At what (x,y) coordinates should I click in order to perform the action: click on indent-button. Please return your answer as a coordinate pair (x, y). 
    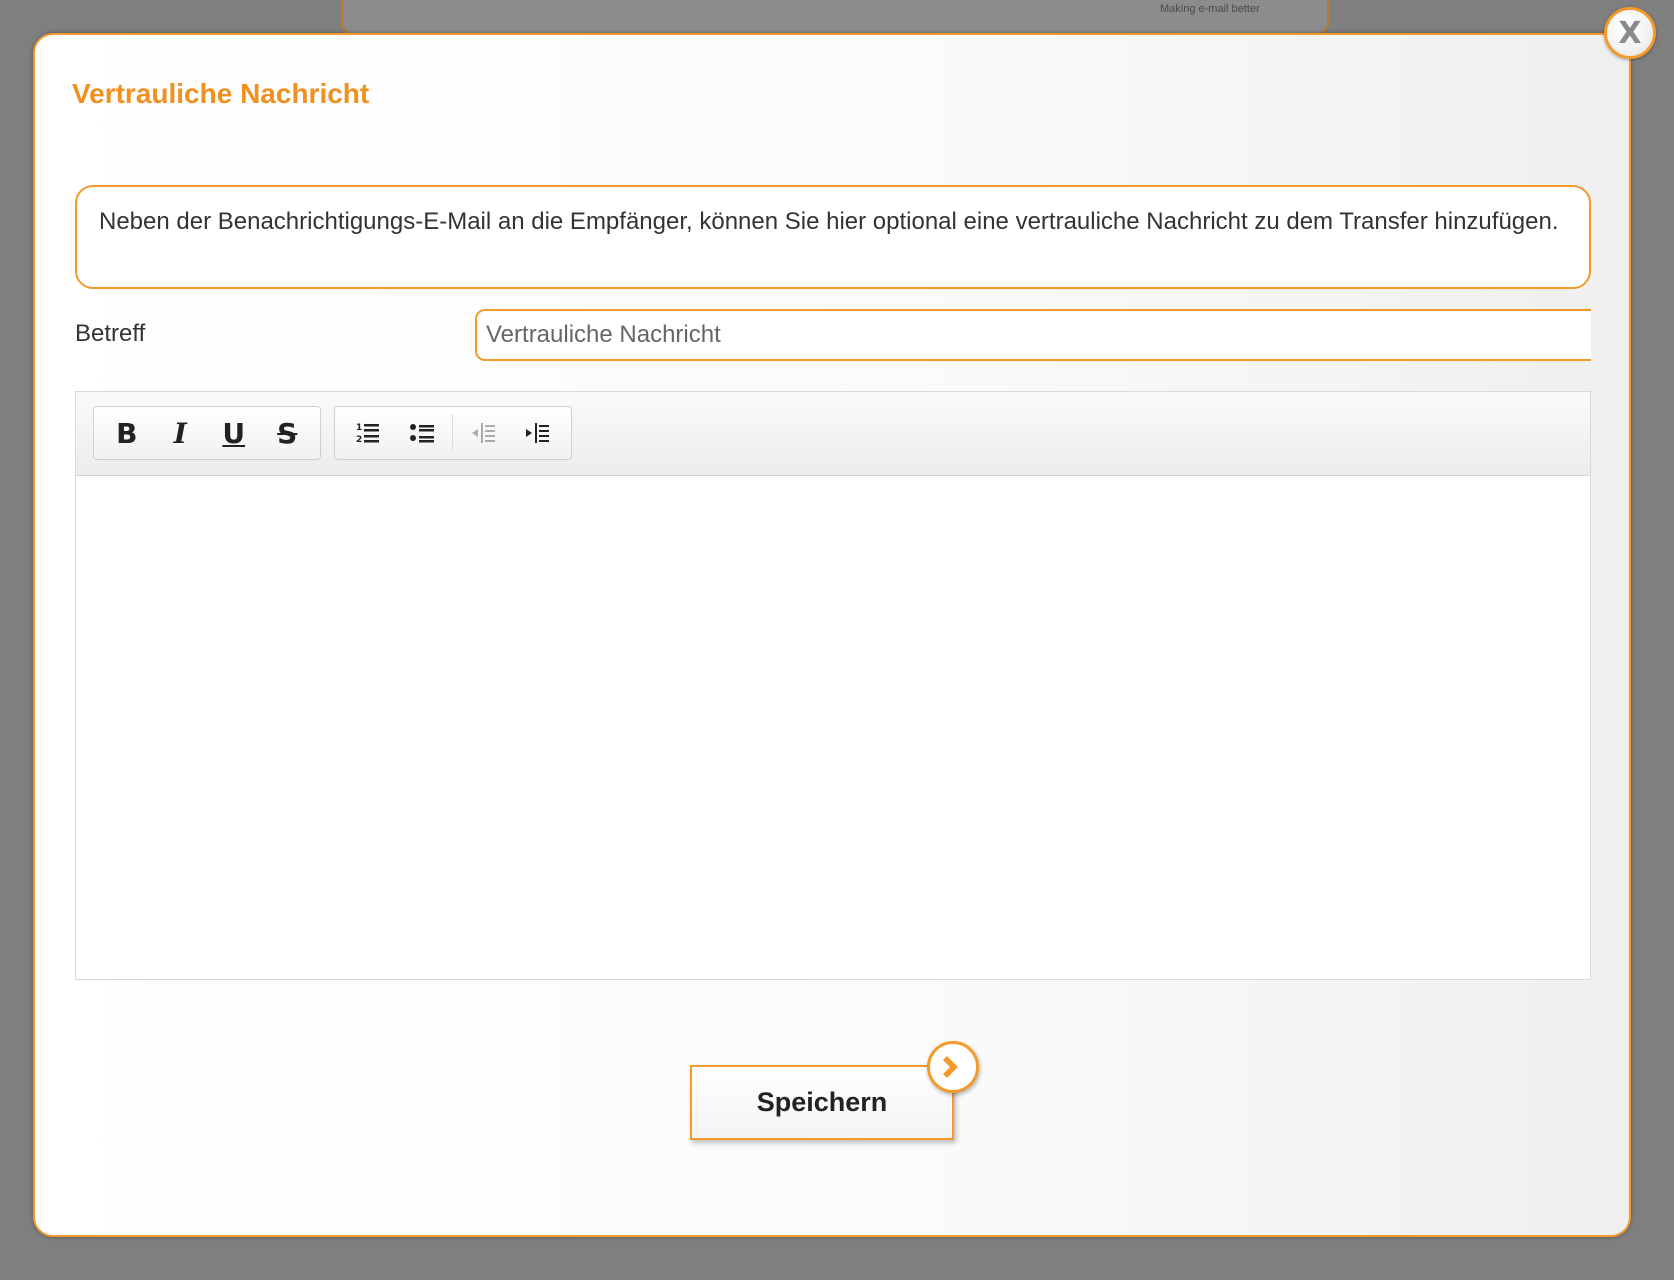
    Looking at the image, I should click on (537, 433).